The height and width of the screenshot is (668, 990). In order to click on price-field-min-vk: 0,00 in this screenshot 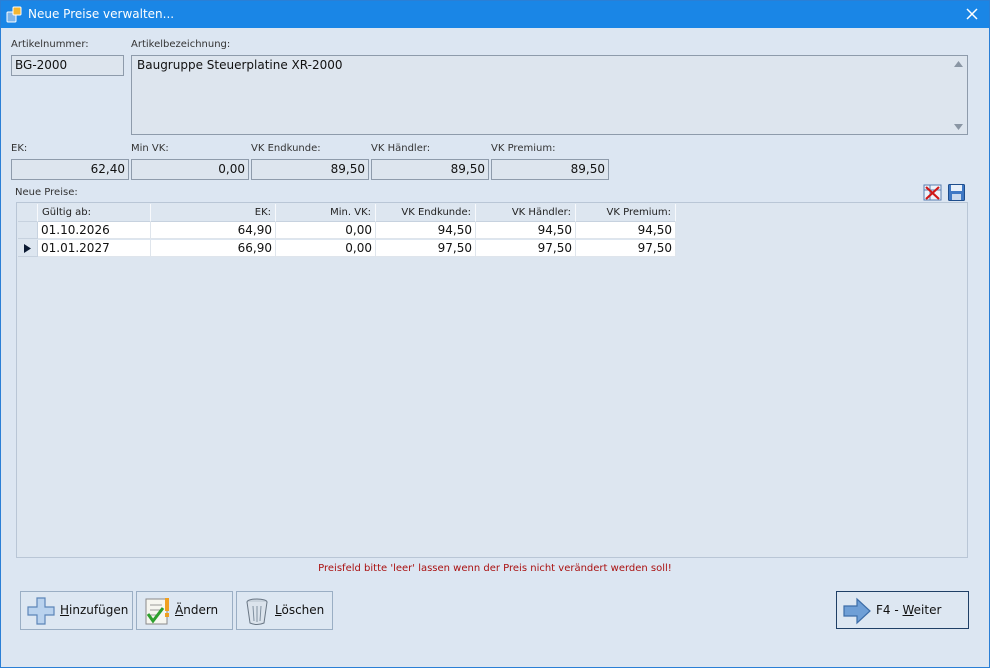, I will do `click(190, 169)`.